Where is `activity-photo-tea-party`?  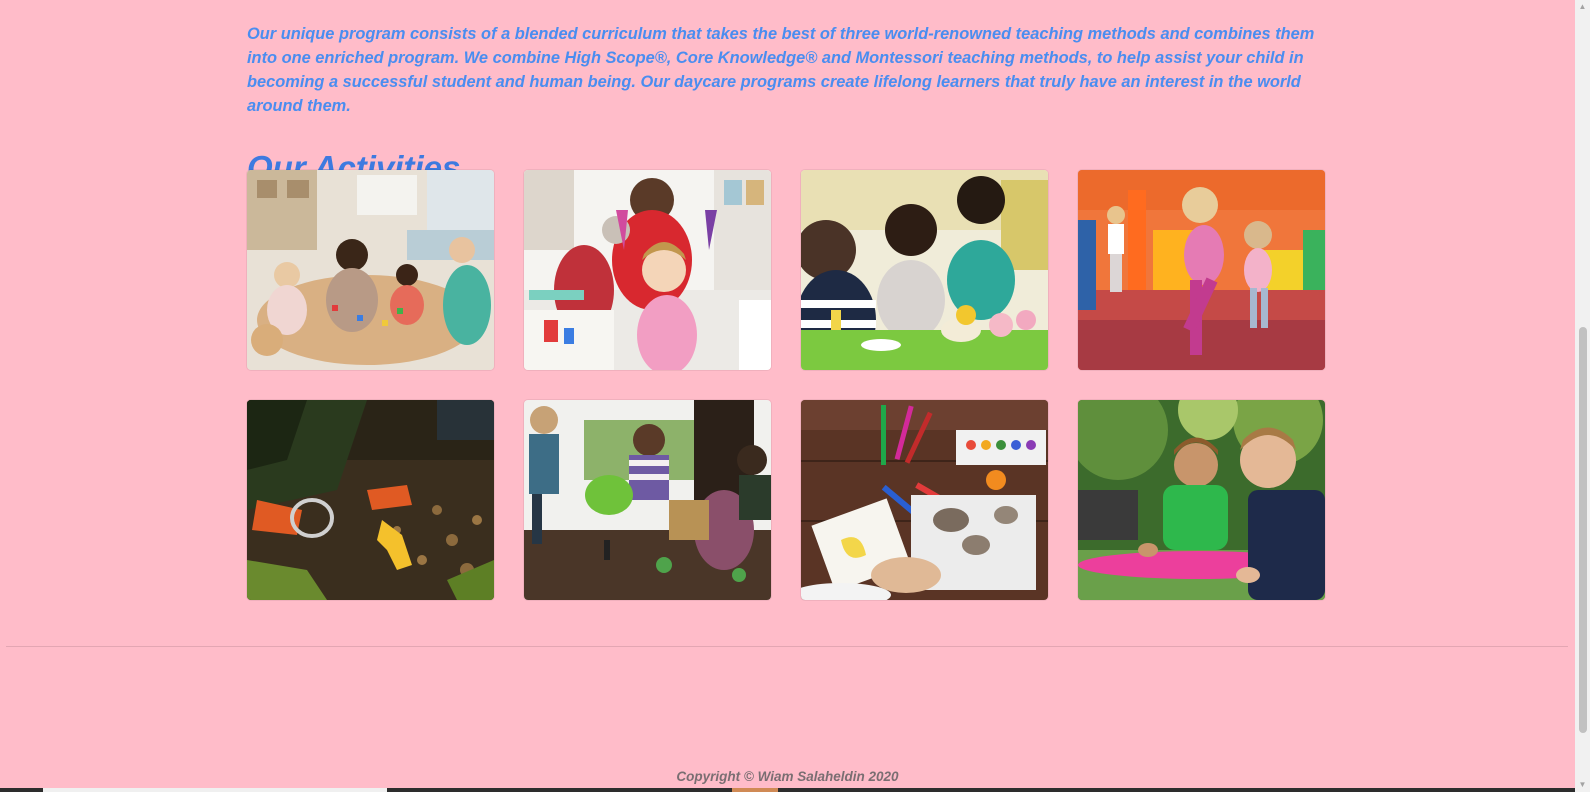 activity-photo-tea-party is located at coordinates (924, 270).